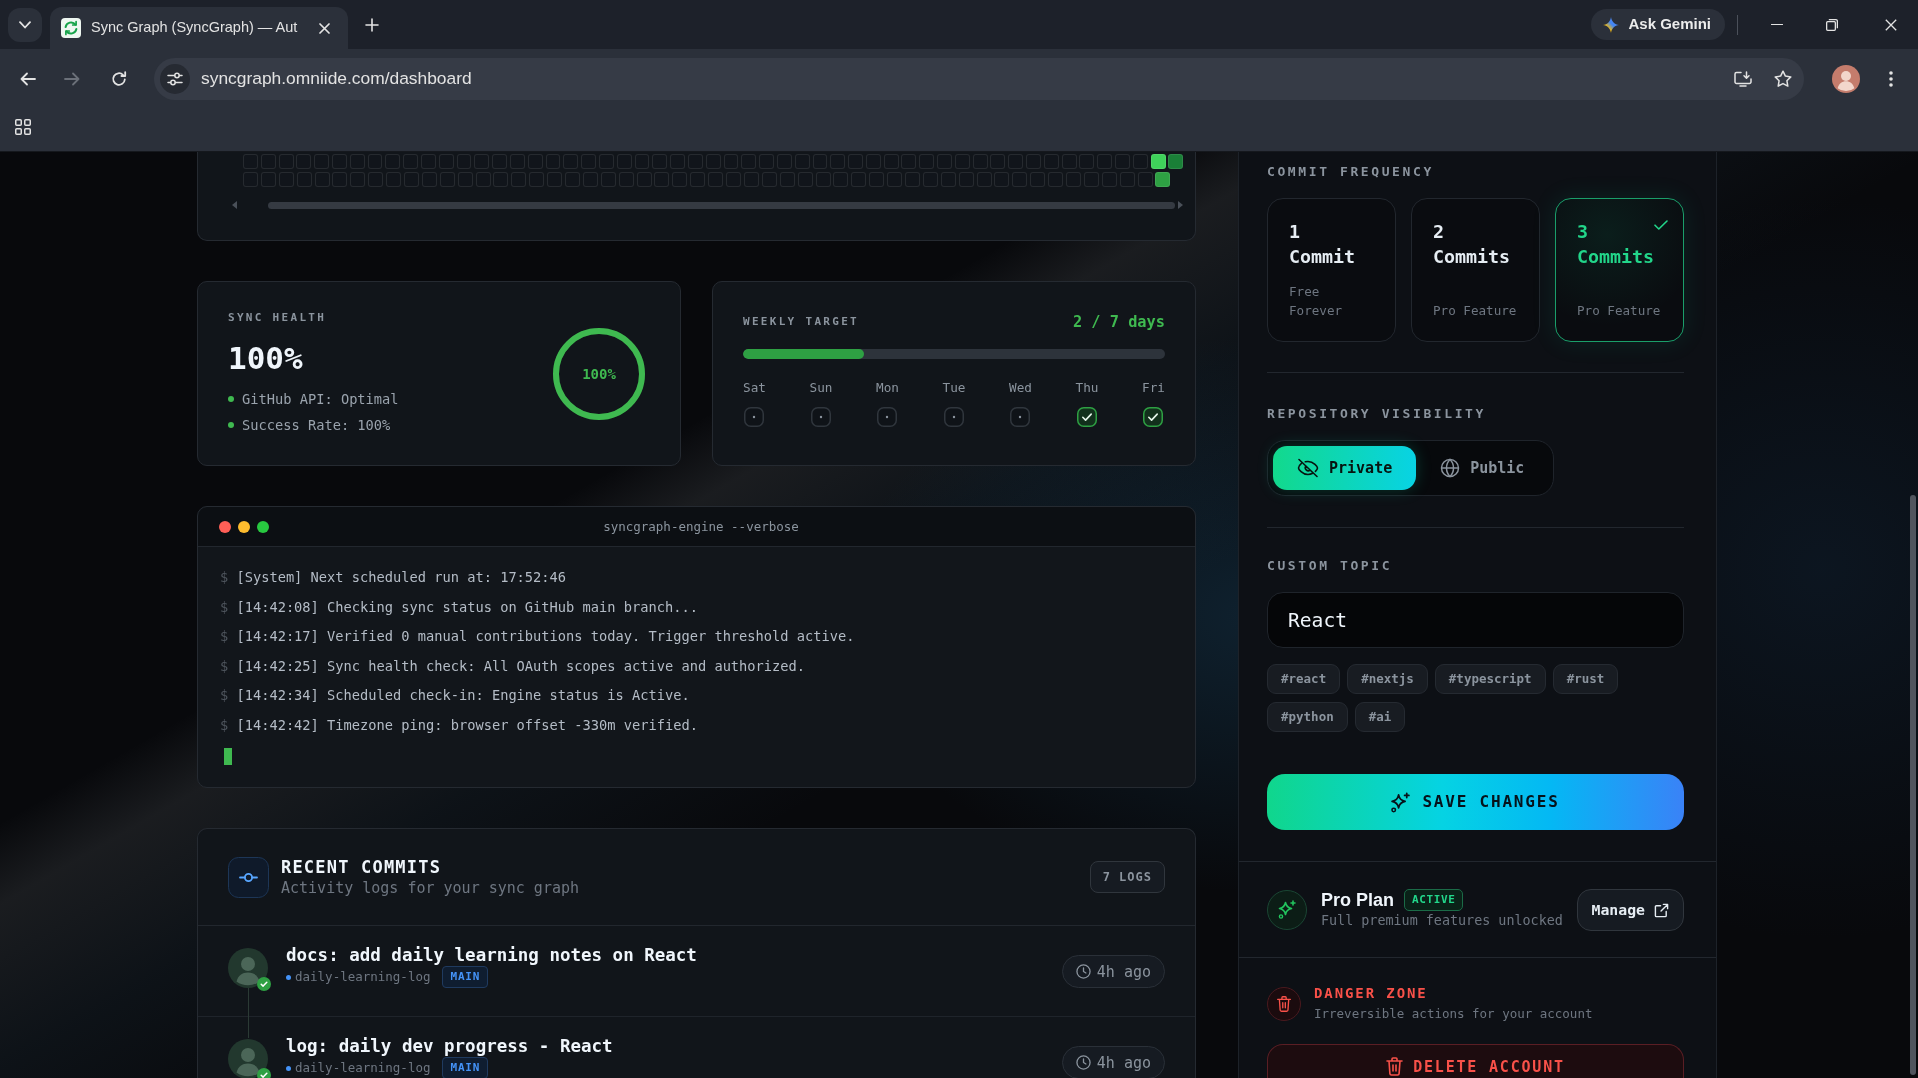 This screenshot has width=1918, height=1078. What do you see at coordinates (316, 425) in the screenshot?
I see `status-text: Success Rate: 100%` at bounding box center [316, 425].